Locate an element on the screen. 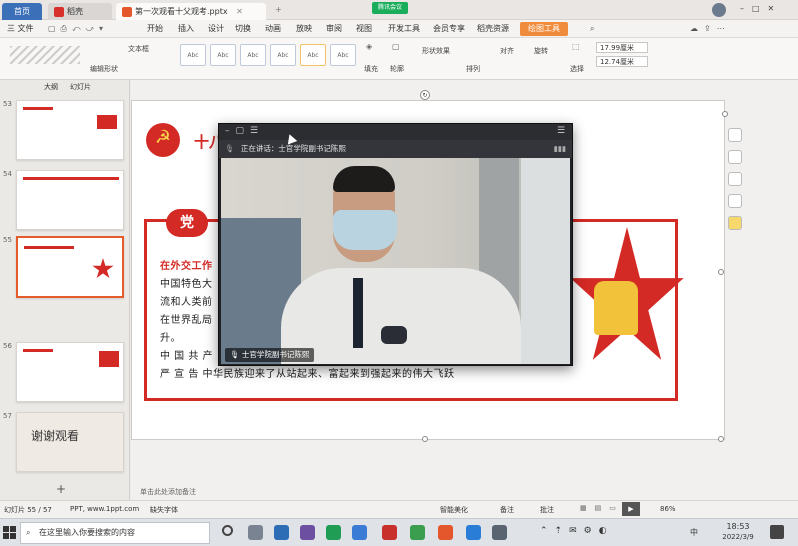 Image resolution: width=798 pixels, height=546 pixels. shape-gallery is located at coordinates (45, 55).